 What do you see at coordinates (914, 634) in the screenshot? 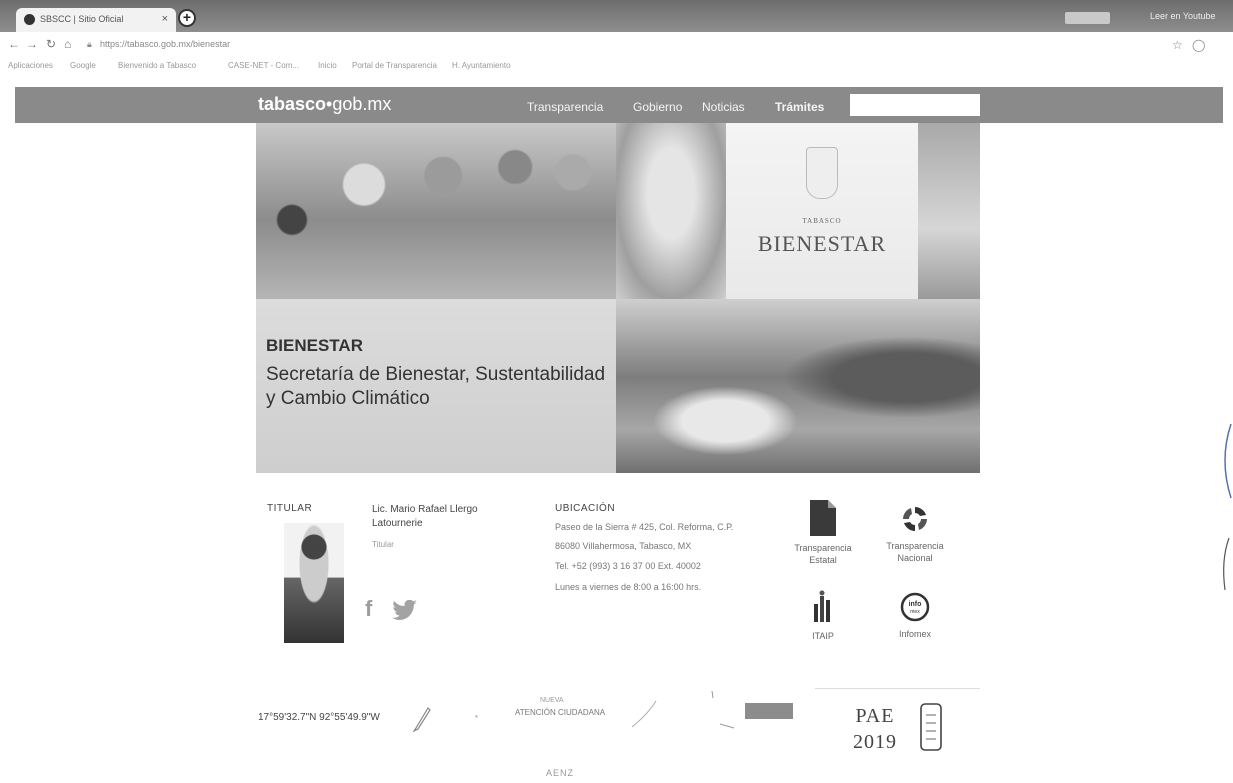
I see `portal-label: Infomex` at bounding box center [914, 634].